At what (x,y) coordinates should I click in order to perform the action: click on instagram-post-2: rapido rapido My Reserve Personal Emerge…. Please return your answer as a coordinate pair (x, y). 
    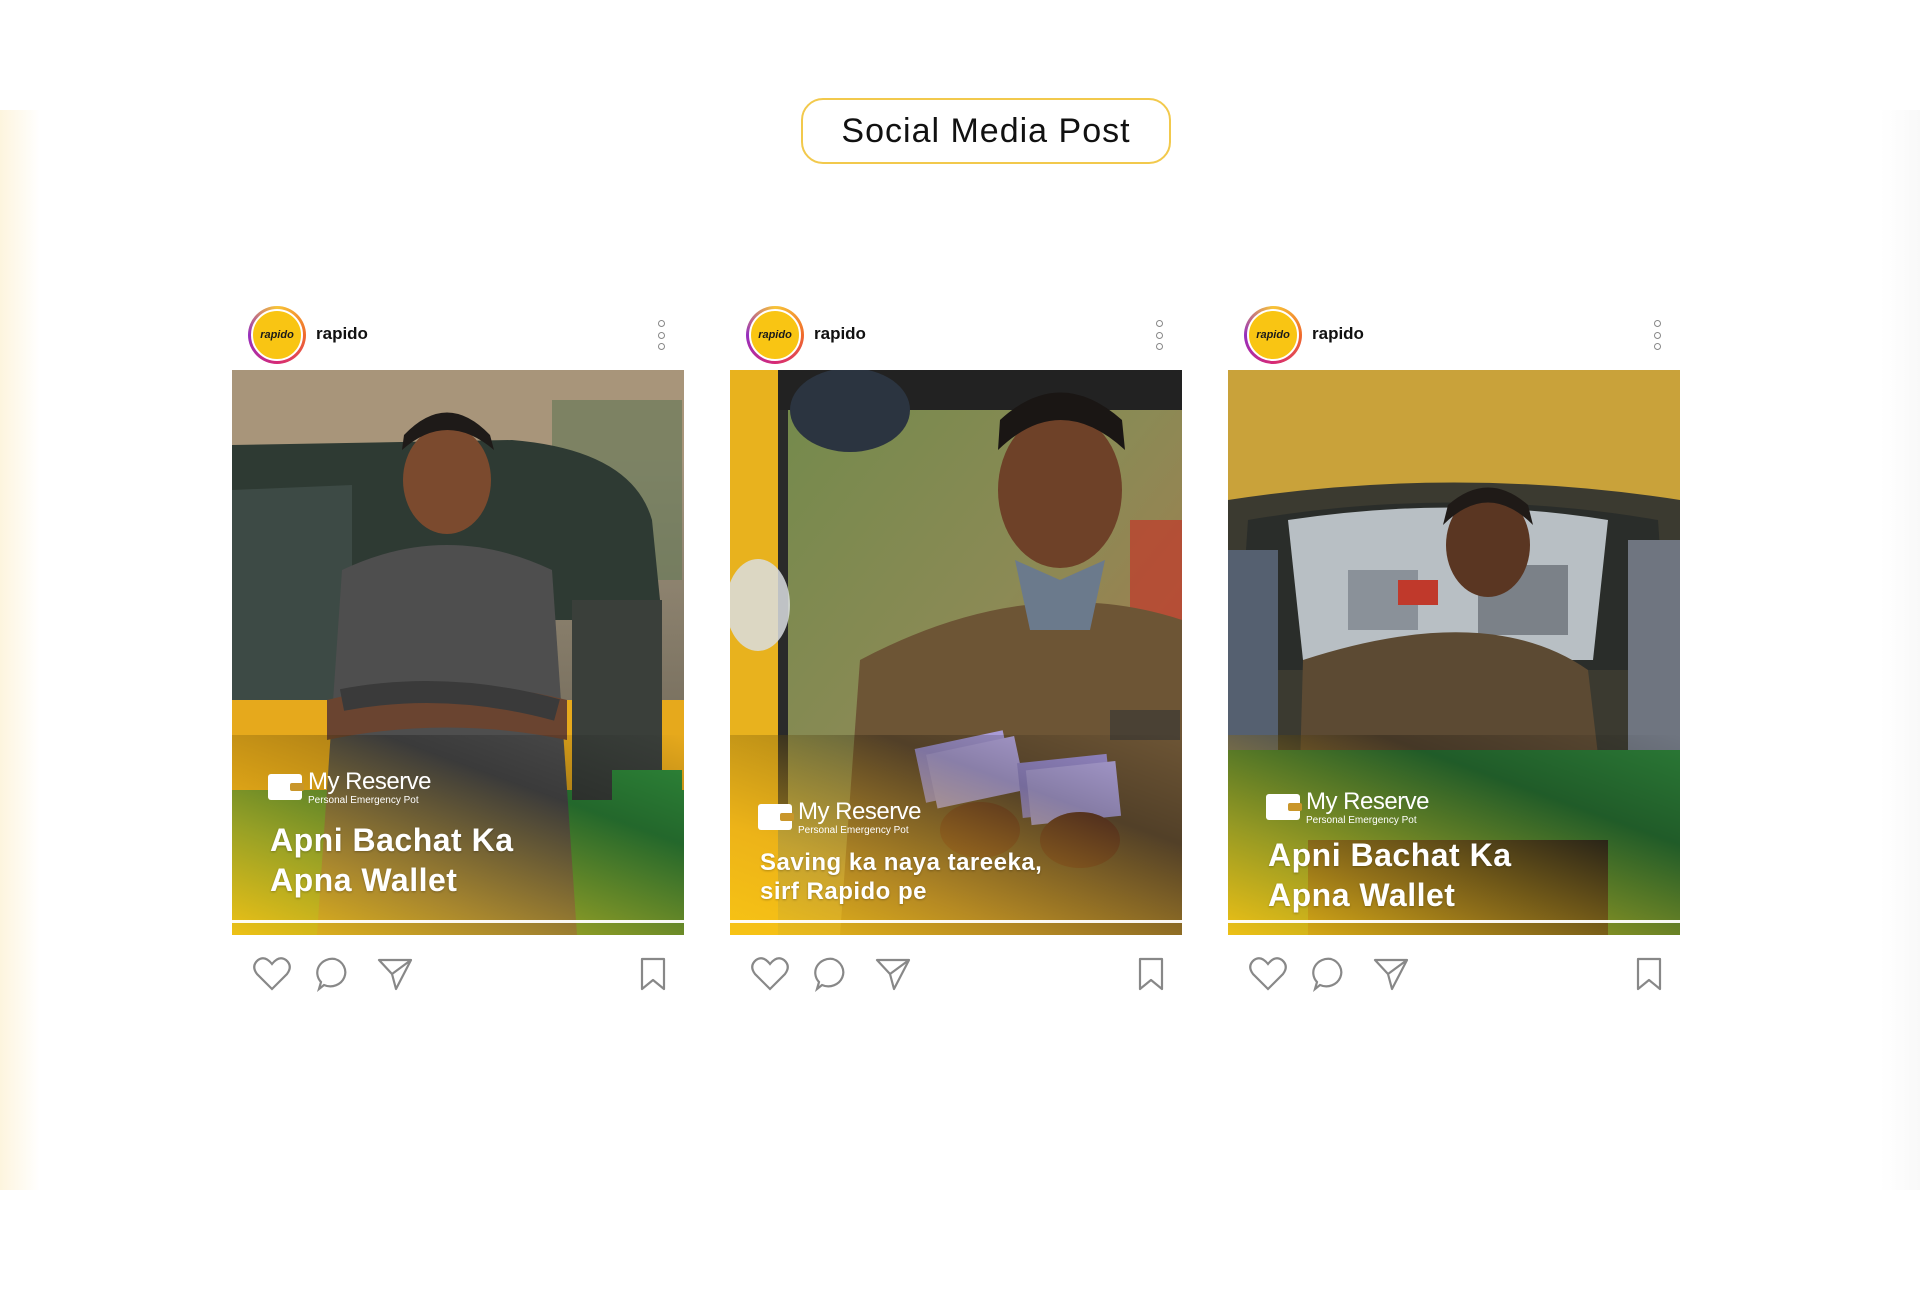
    Looking at the image, I should click on (956, 650).